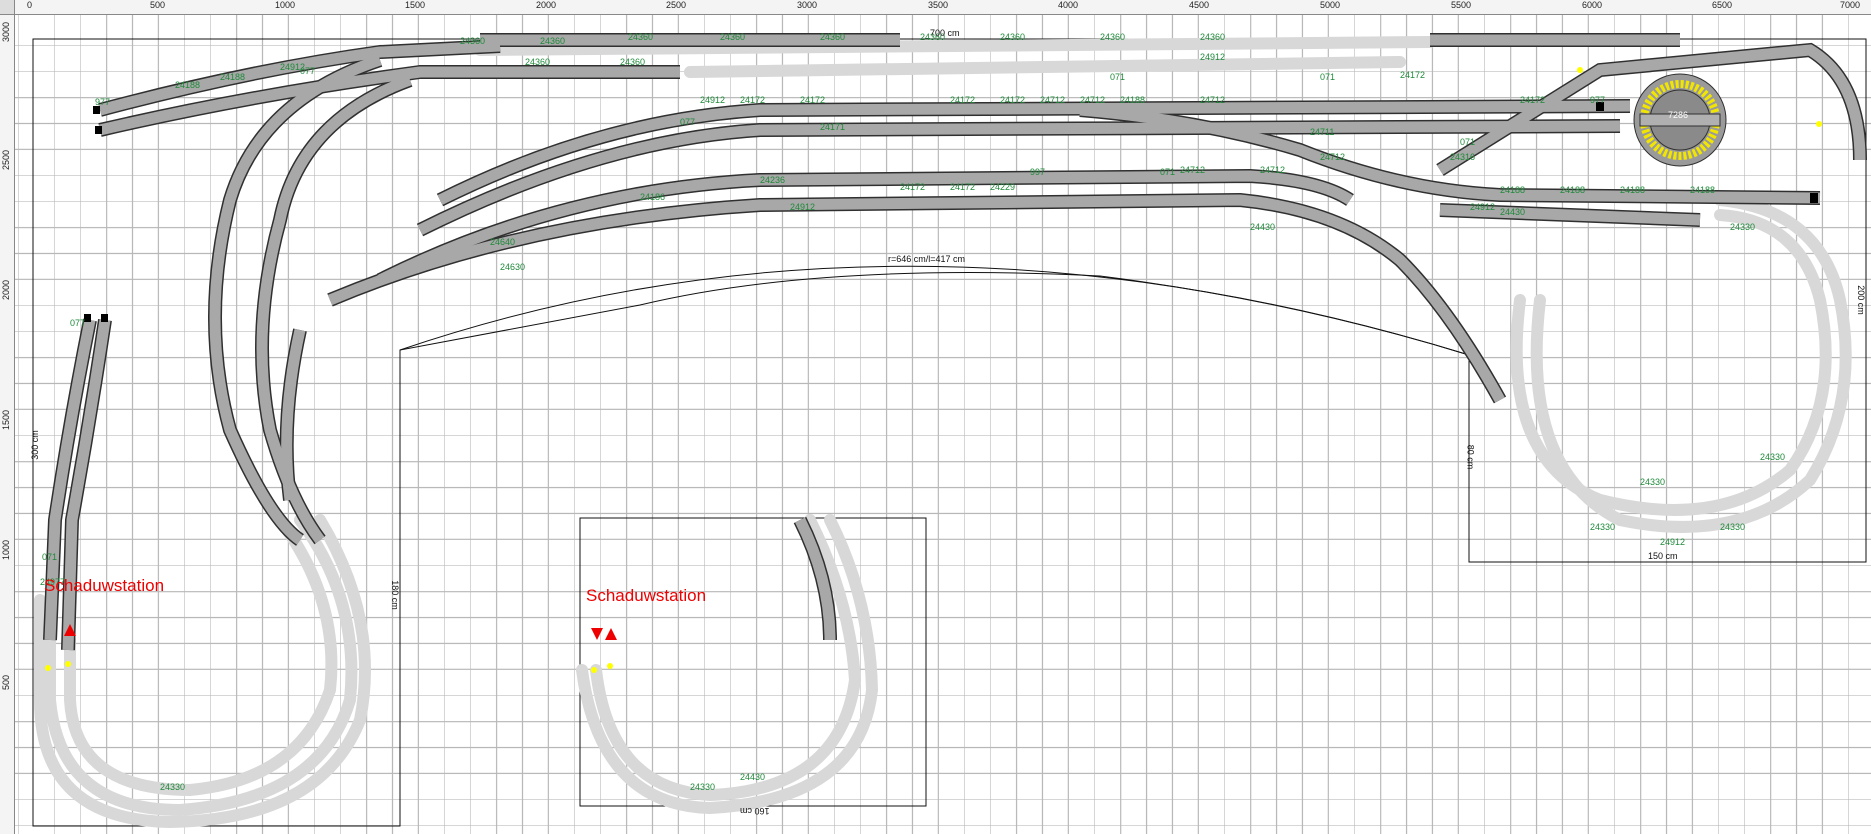 This screenshot has width=1871, height=834. I want to click on dimension-arc-label: r=646 cm/l=417 cm, so click(927, 259).